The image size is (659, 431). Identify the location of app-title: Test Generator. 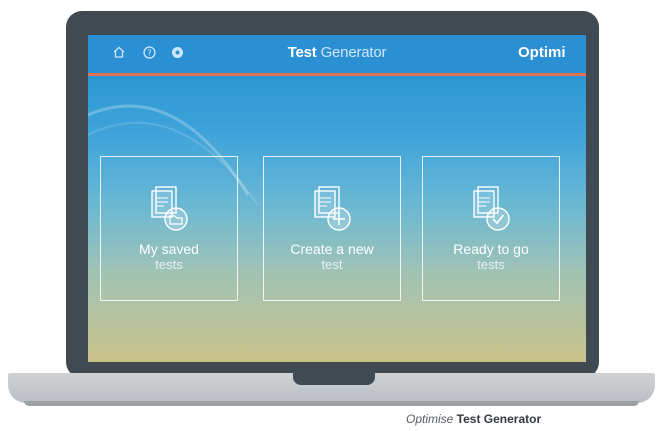
(337, 52).